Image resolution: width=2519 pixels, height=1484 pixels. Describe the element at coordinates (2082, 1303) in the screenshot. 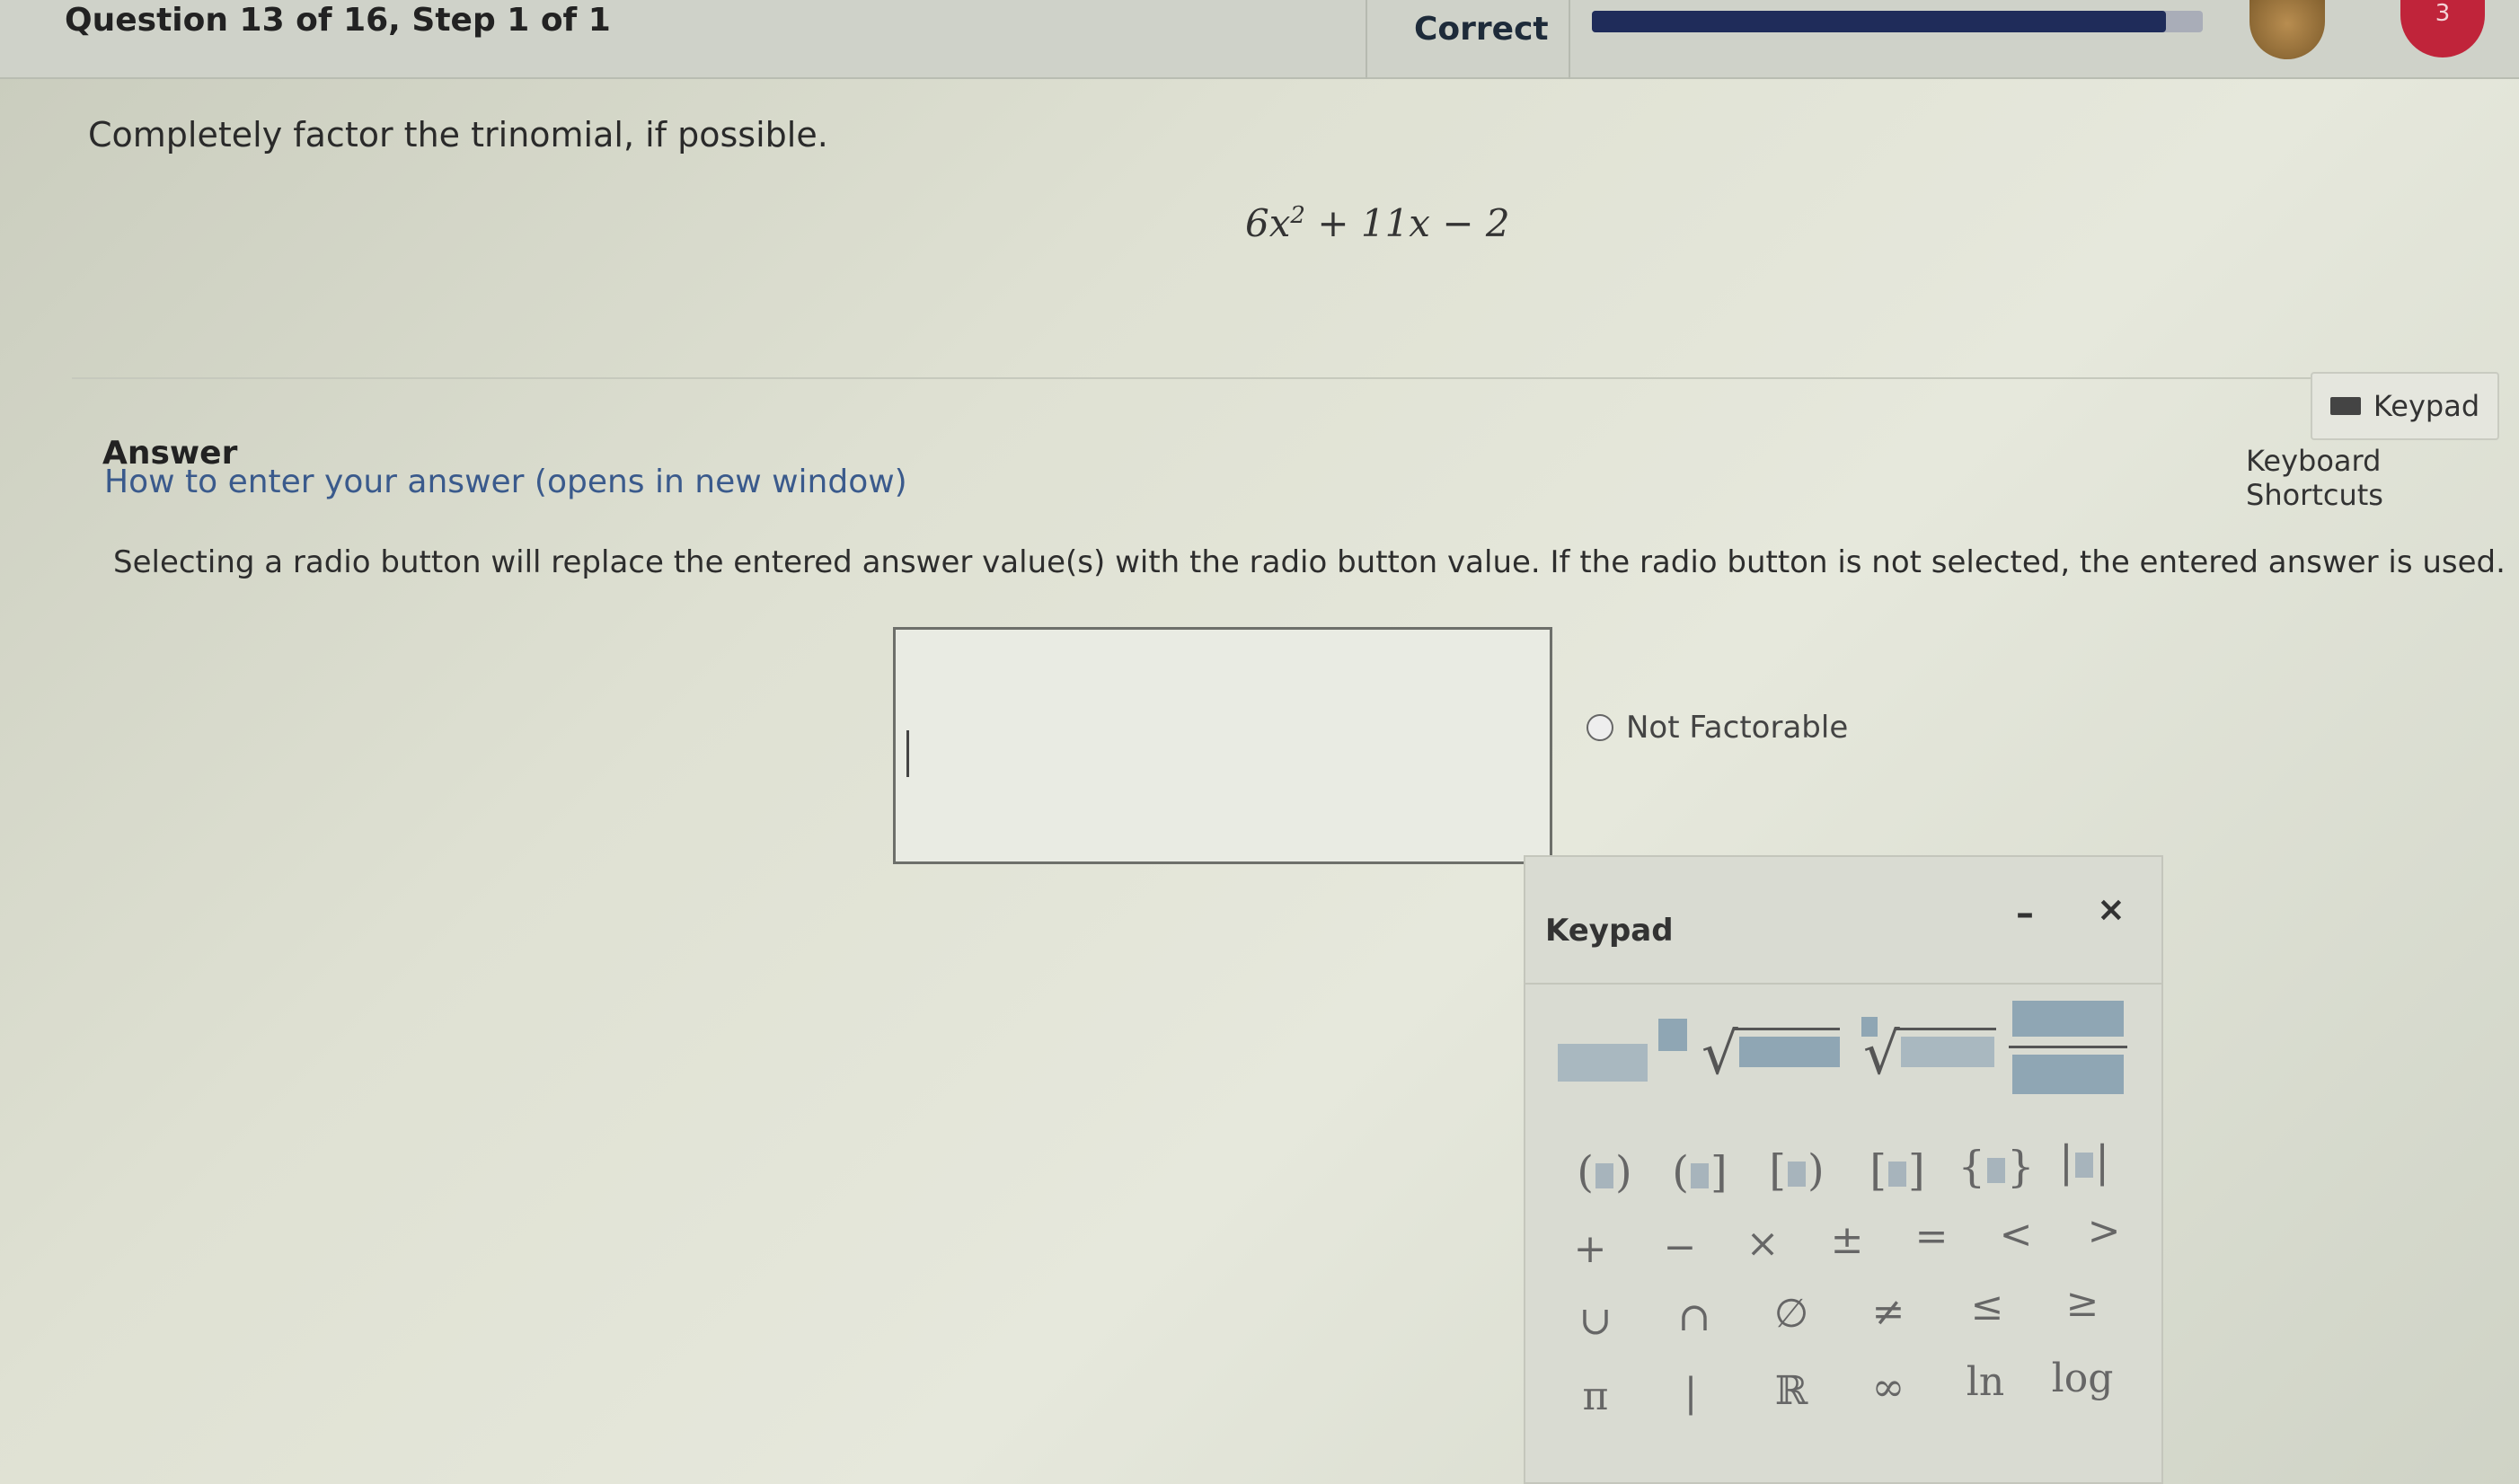

I see `greater-equal-key: ≥` at that location.